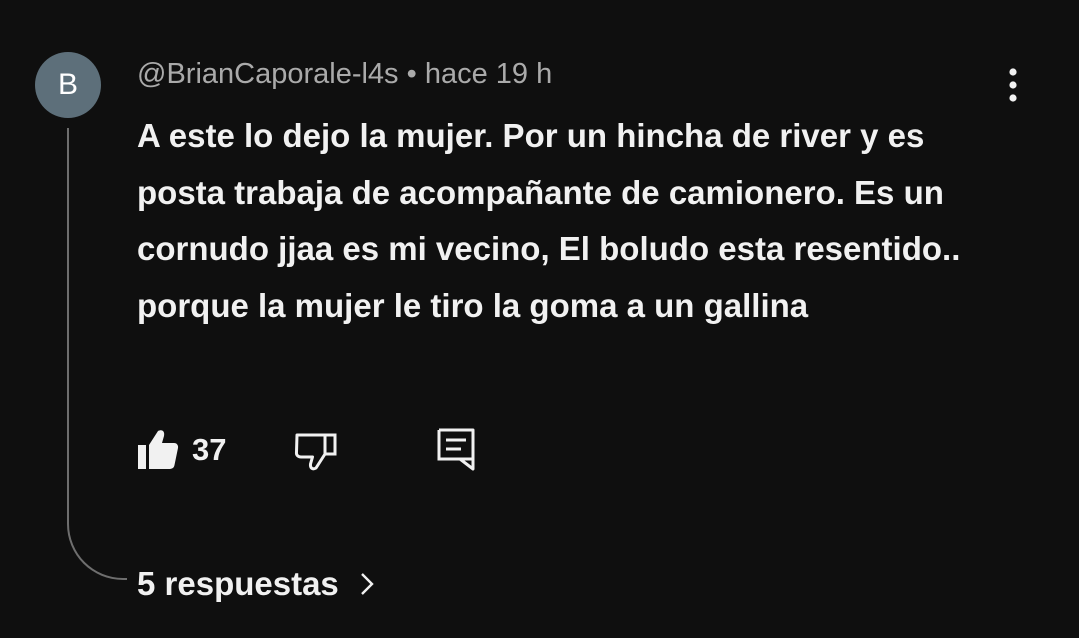 This screenshot has width=1079, height=638. I want to click on comment-header: @BrianCaporale-l4s • hace 19 h, so click(344, 74).